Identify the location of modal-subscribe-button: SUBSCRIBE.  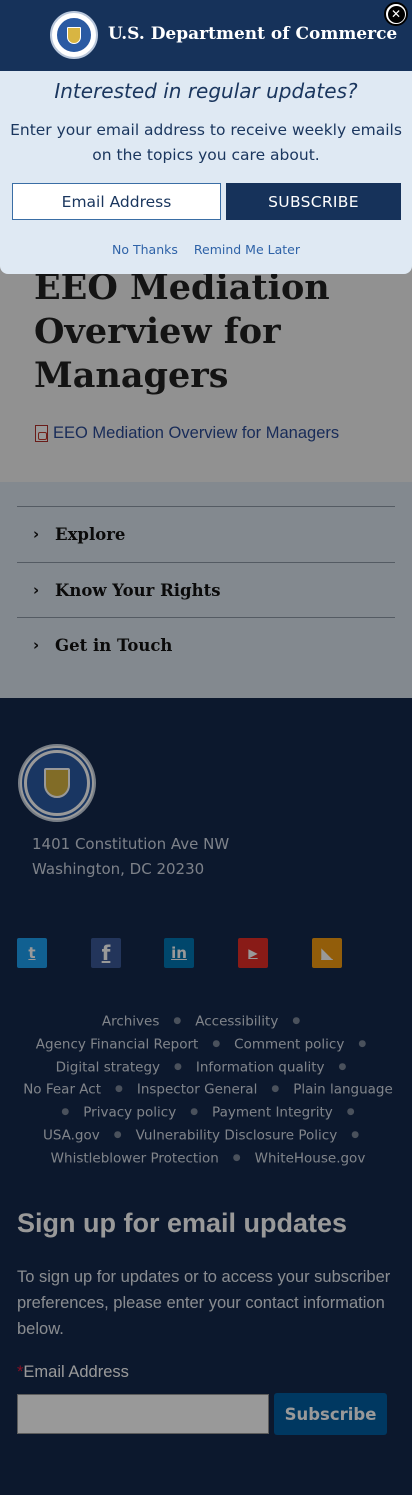
(313, 201).